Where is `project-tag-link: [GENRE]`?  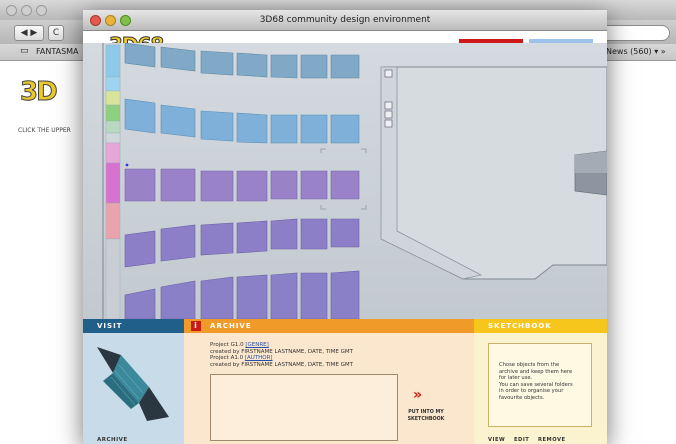
project-tag-link: [GENRE] is located at coordinates (256, 345).